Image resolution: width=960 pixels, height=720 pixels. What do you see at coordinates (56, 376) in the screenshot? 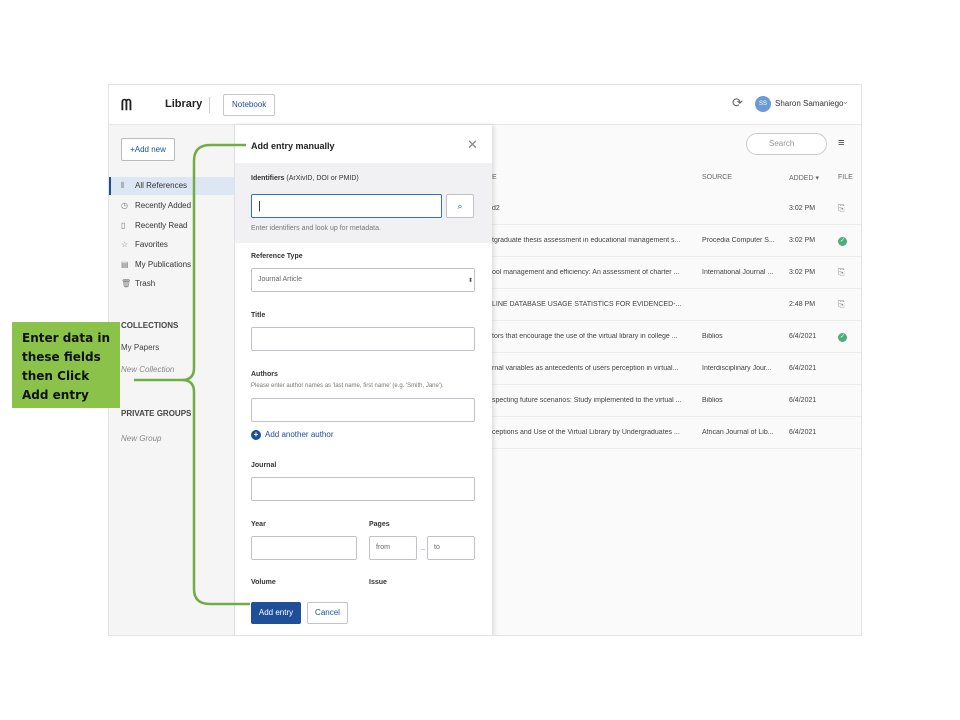
I see `callout-line: then Click` at bounding box center [56, 376].